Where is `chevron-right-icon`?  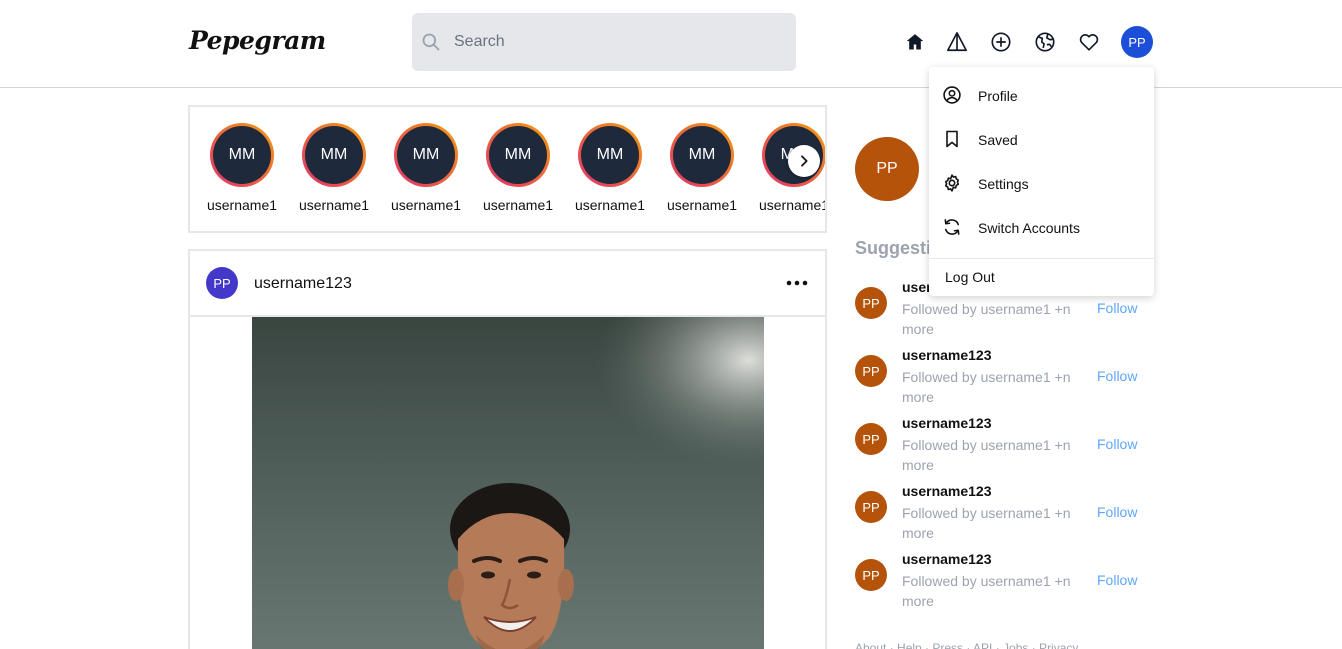
chevron-right-icon is located at coordinates (804, 161).